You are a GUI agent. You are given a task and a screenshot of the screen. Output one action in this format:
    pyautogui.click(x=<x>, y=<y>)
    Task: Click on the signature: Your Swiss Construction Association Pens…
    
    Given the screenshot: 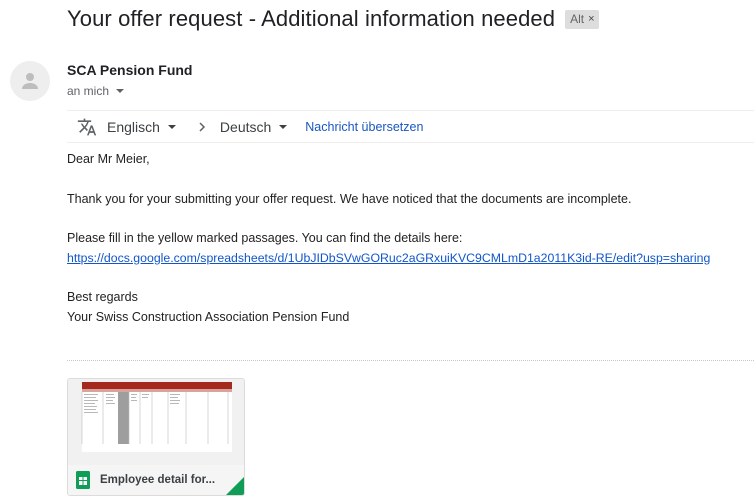 What is the action you would take?
    pyautogui.click(x=208, y=316)
    